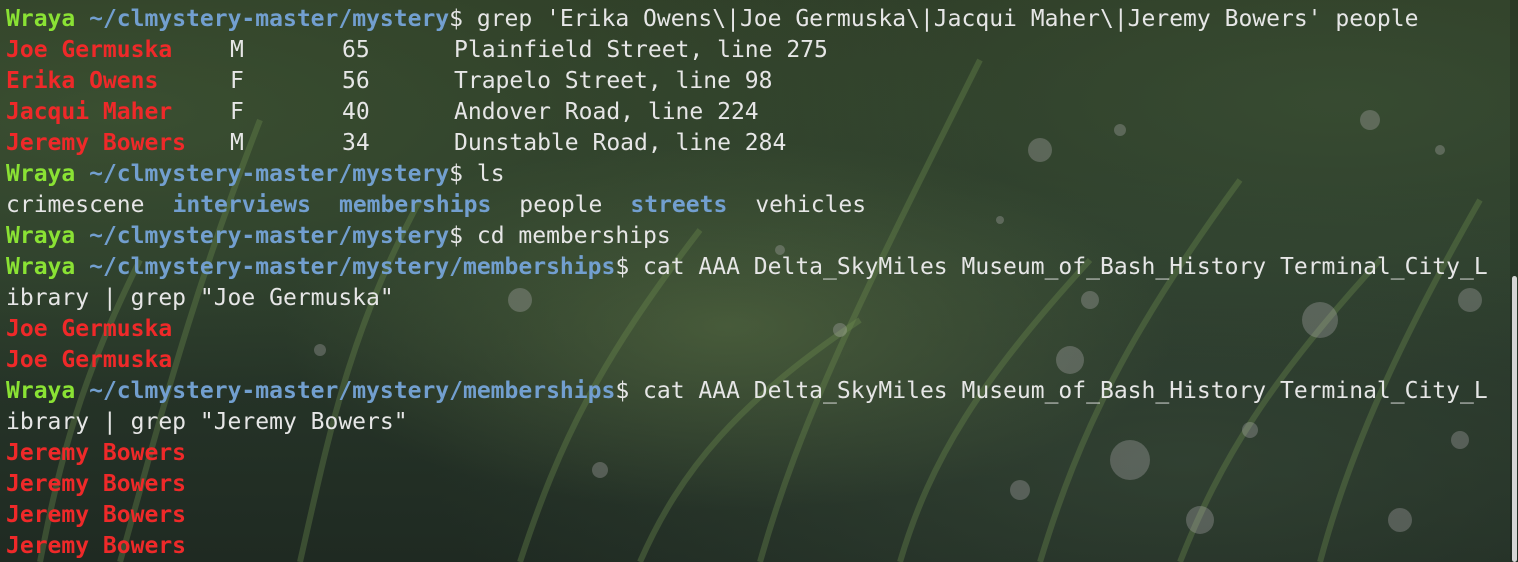 This screenshot has height=562, width=1518. I want to click on command-line: Wraya ~/clmystery-master/mystery$ ls, so click(758, 174).